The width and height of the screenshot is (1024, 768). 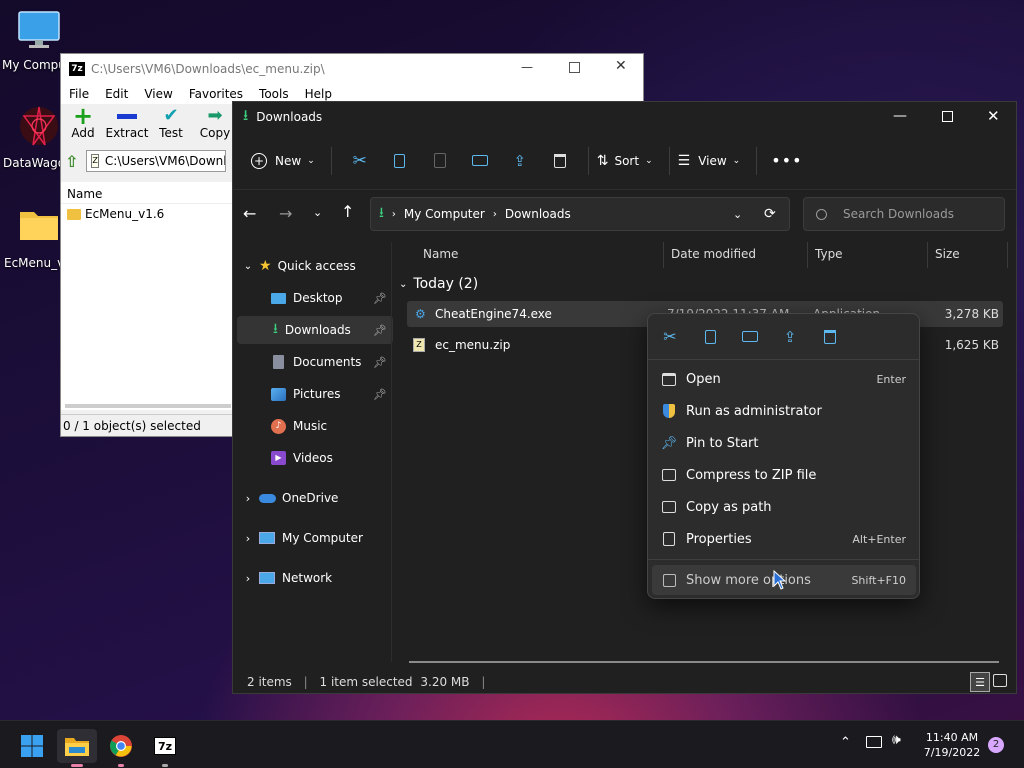 I want to click on sidebar-item-quick-access: ⌄ ★ Quick access, so click(x=315, y=266).